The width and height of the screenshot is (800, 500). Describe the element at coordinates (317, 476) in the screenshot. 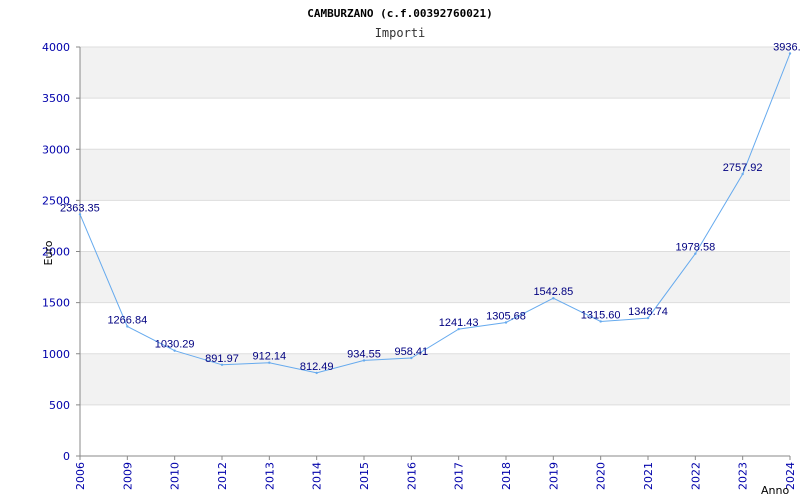

I see `x-tick-label: 2014` at that location.